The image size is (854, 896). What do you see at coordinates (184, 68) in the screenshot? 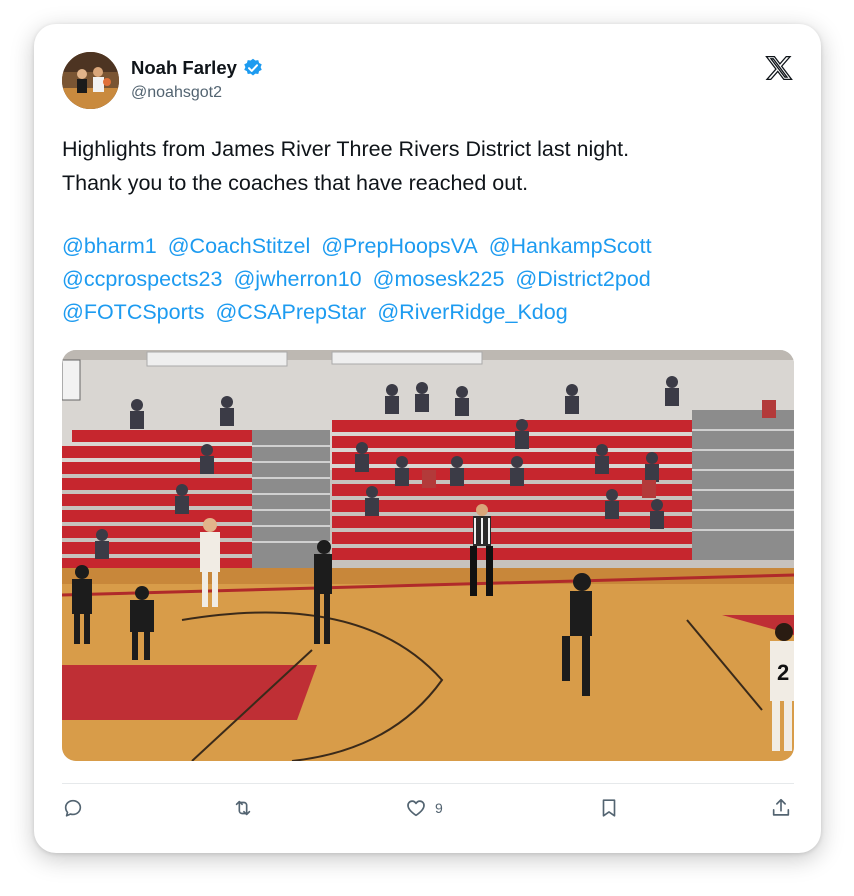
I see `author-name: Noah Farley` at bounding box center [184, 68].